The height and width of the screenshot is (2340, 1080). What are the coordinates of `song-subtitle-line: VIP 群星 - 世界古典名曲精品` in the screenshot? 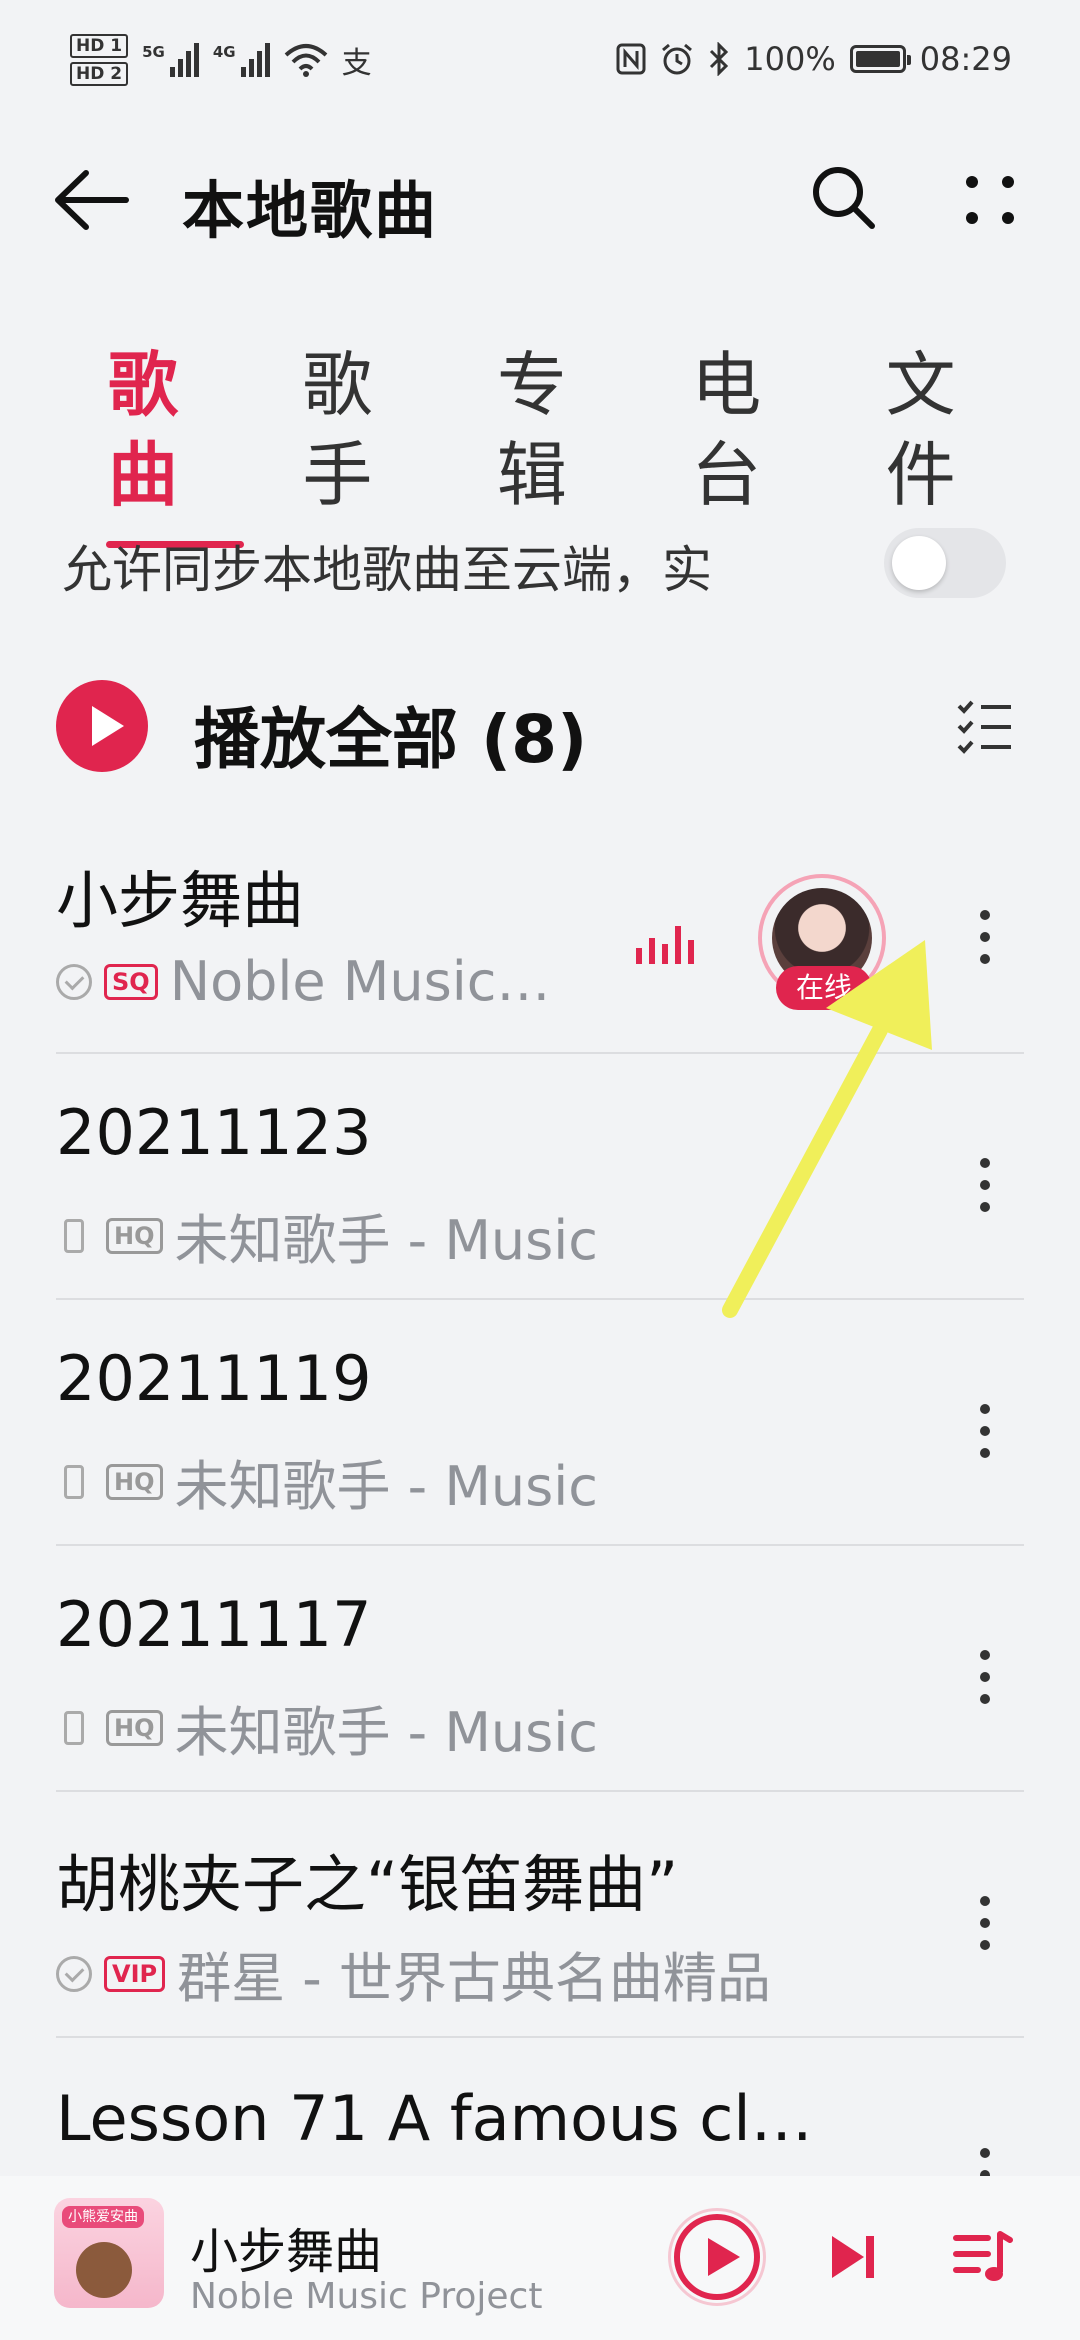 It's located at (413, 1973).